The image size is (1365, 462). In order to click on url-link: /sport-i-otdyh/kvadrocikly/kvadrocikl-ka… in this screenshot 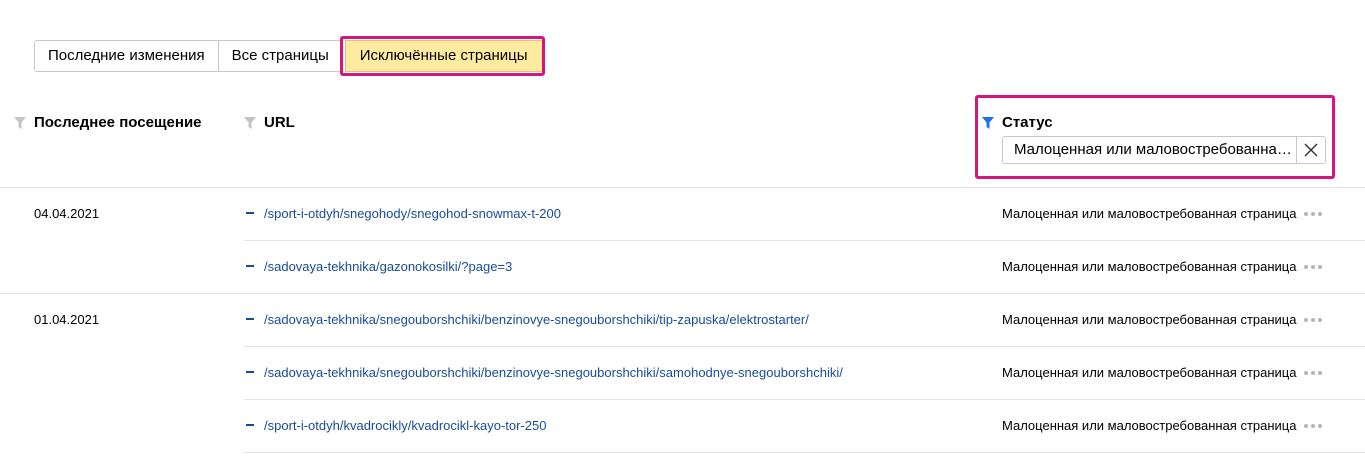, I will do `click(405, 425)`.